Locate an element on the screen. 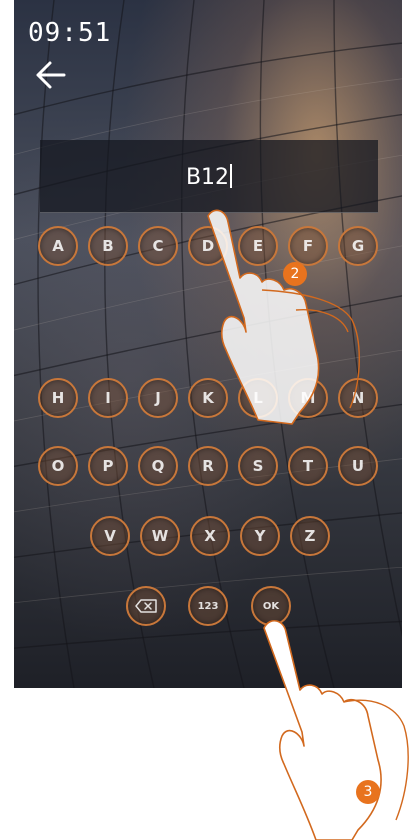 The height and width of the screenshot is (840, 416). key-q: Q is located at coordinates (158, 466).